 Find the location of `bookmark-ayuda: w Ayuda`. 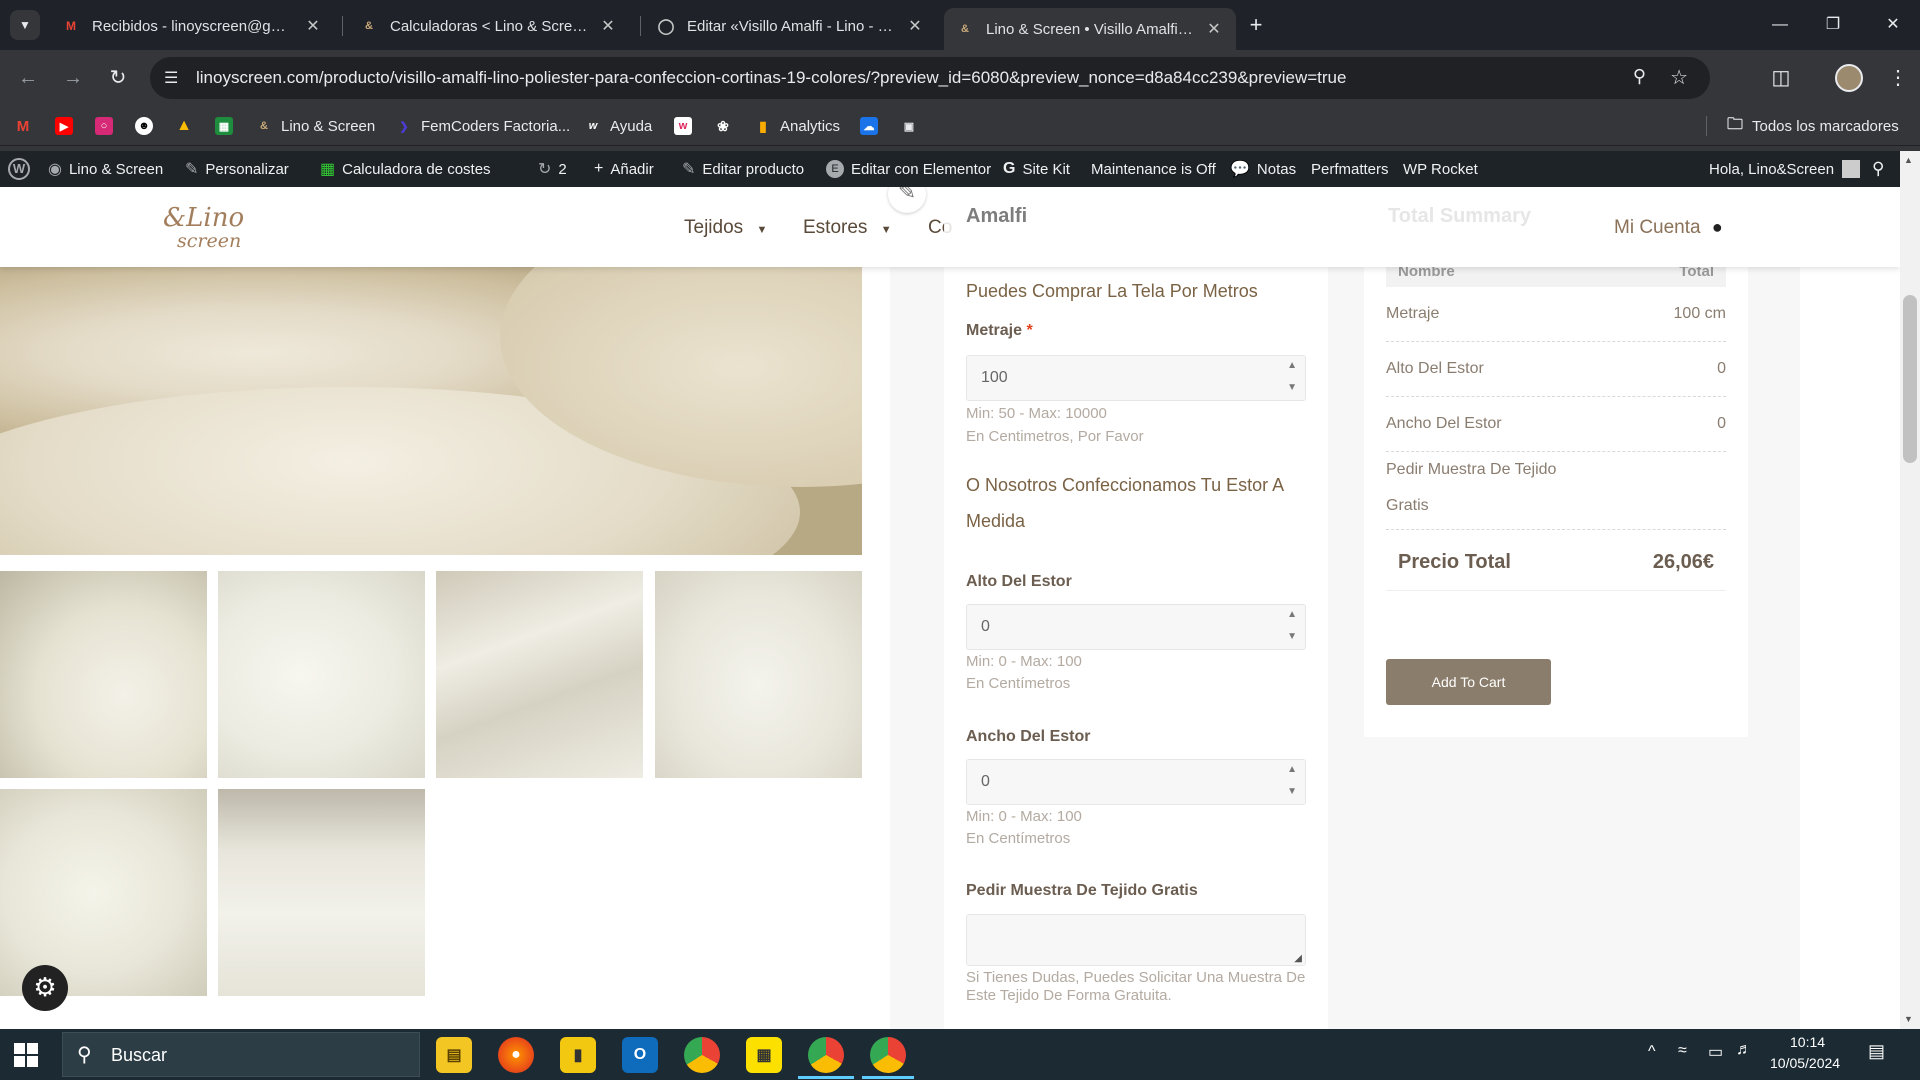

bookmark-ayuda: w Ayuda is located at coordinates (618, 126).